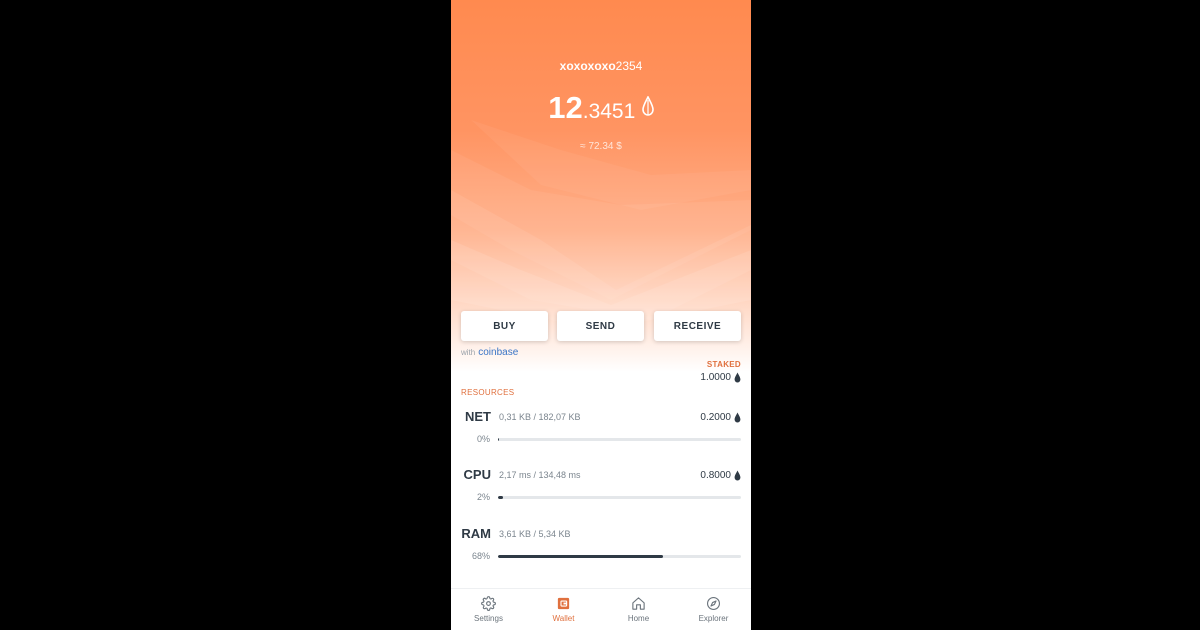 This screenshot has height=630, width=1200. I want to click on resource-stake: 0.8000, so click(720, 475).